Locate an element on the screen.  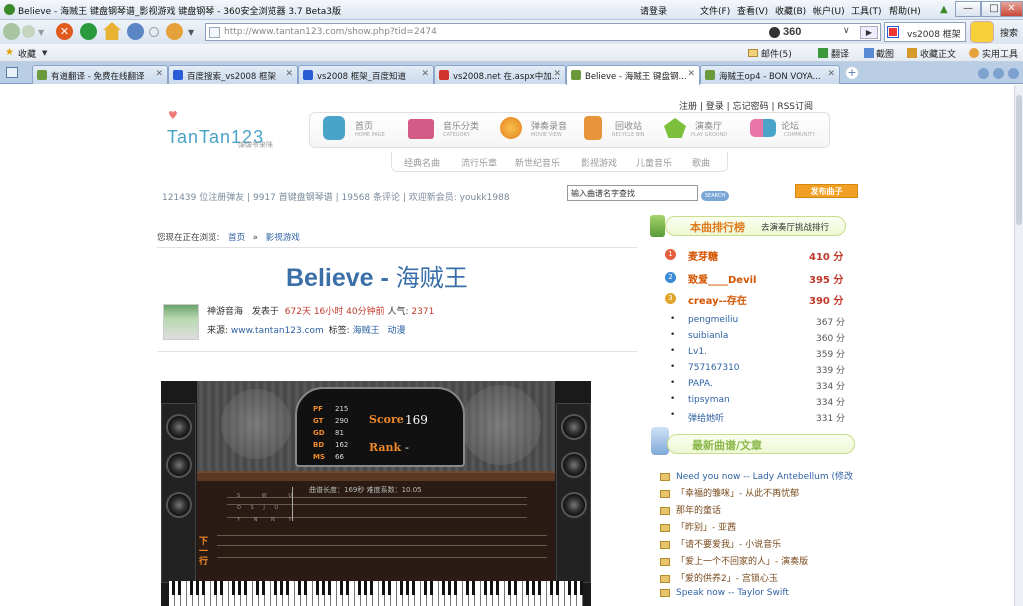
translate-button: 翻译 is located at coordinates (840, 53).